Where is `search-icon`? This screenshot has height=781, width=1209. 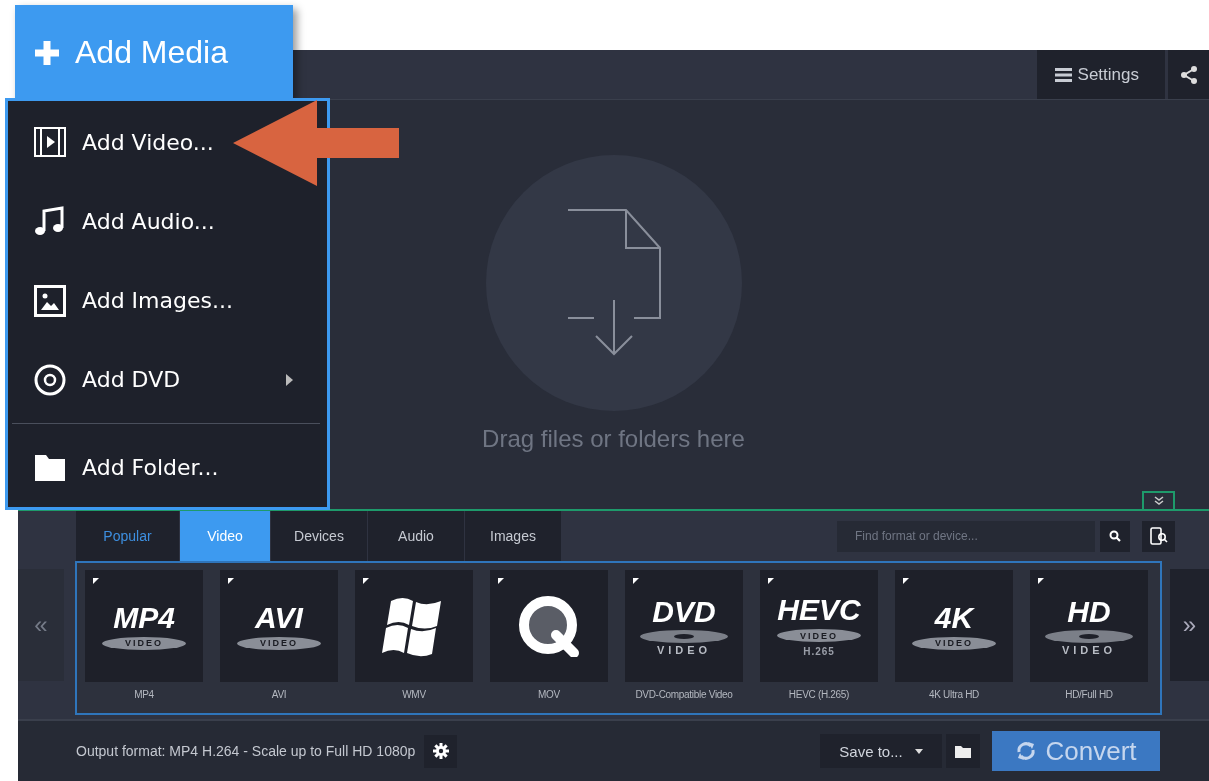 search-icon is located at coordinates (1115, 536).